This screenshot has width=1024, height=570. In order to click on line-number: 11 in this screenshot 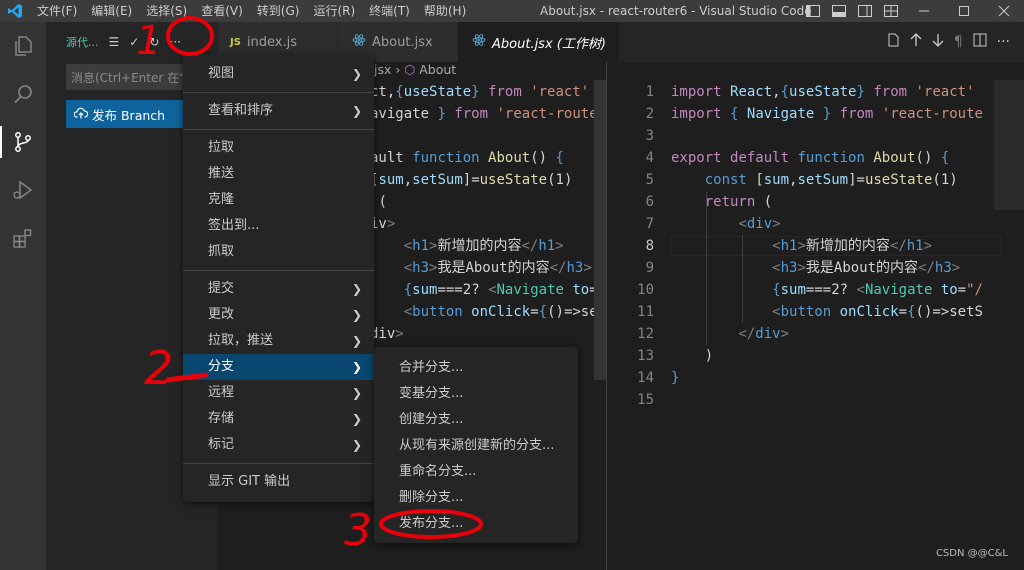, I will do `click(645, 312)`.